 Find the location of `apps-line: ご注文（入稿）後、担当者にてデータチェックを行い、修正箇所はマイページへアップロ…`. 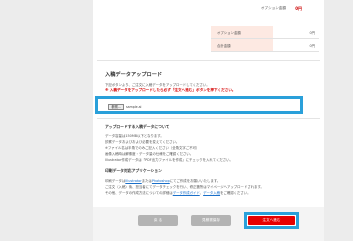

apps-line: ご注文（入稿）後、担当者にてデータチェックを行い、修正箇所はマイページへアップロ… is located at coordinates (184, 187).